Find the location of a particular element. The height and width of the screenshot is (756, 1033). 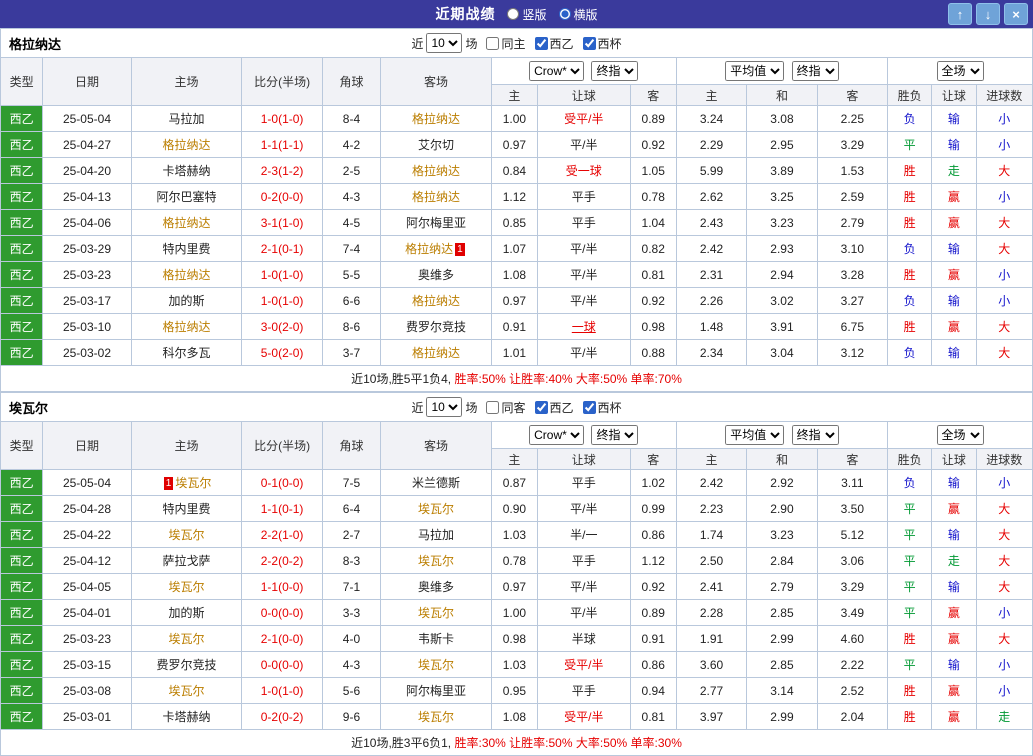

team-link: 米兰德斯 is located at coordinates (436, 483).